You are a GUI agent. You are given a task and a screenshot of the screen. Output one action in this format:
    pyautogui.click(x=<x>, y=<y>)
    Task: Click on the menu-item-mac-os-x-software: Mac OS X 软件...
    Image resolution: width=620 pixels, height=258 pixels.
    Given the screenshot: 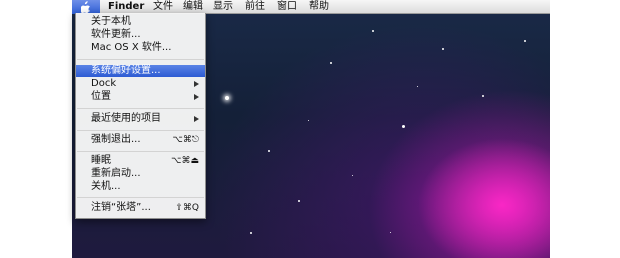 What is the action you would take?
    pyautogui.click(x=140, y=48)
    